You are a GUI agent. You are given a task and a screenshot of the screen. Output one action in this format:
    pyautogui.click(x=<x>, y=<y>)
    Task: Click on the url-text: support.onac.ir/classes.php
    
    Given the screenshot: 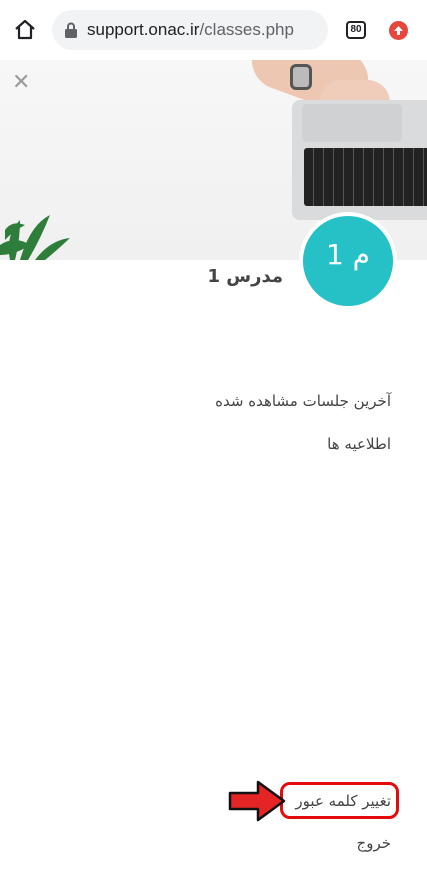 What is the action you would take?
    pyautogui.click(x=190, y=30)
    